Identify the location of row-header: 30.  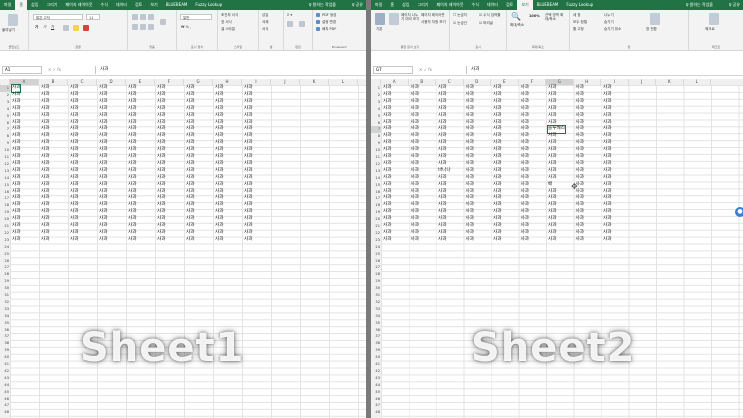
(5, 288).